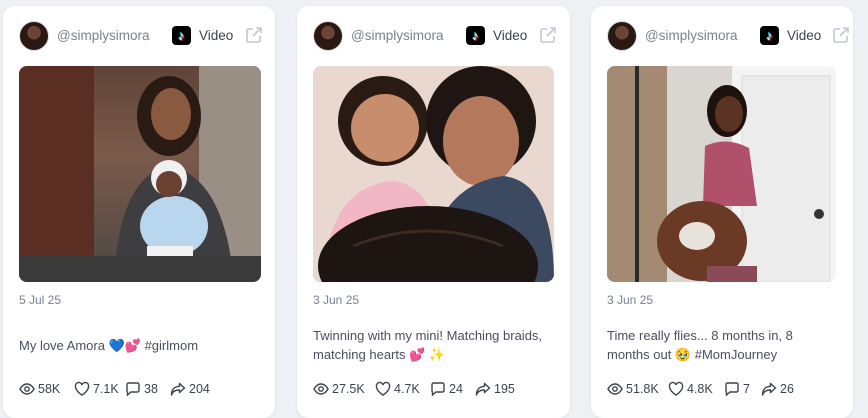 This screenshot has width=868, height=418. I want to click on shares-count: 26, so click(787, 389).